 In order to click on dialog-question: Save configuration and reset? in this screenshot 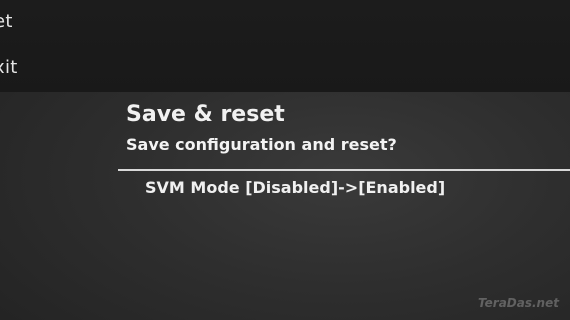, I will do `click(261, 144)`.